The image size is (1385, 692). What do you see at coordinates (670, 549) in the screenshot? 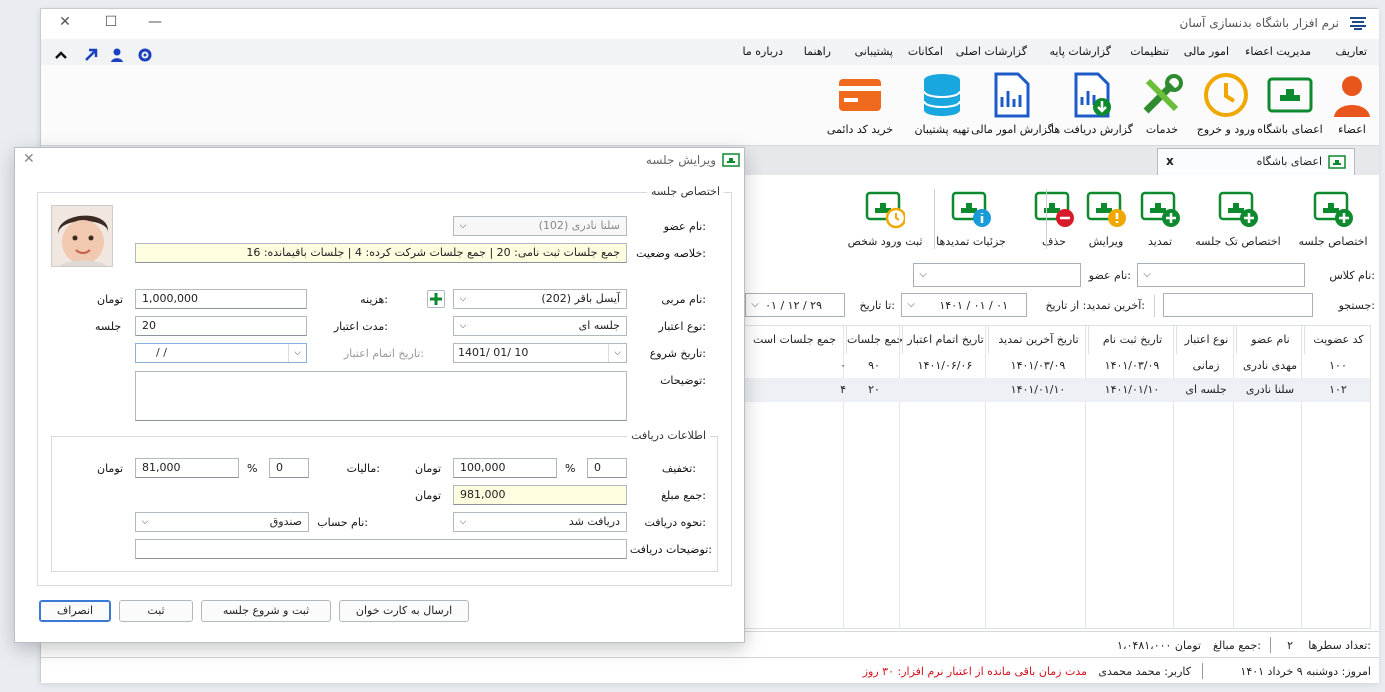
I see `payment-description-label: توضیحات دریافت:` at bounding box center [670, 549].